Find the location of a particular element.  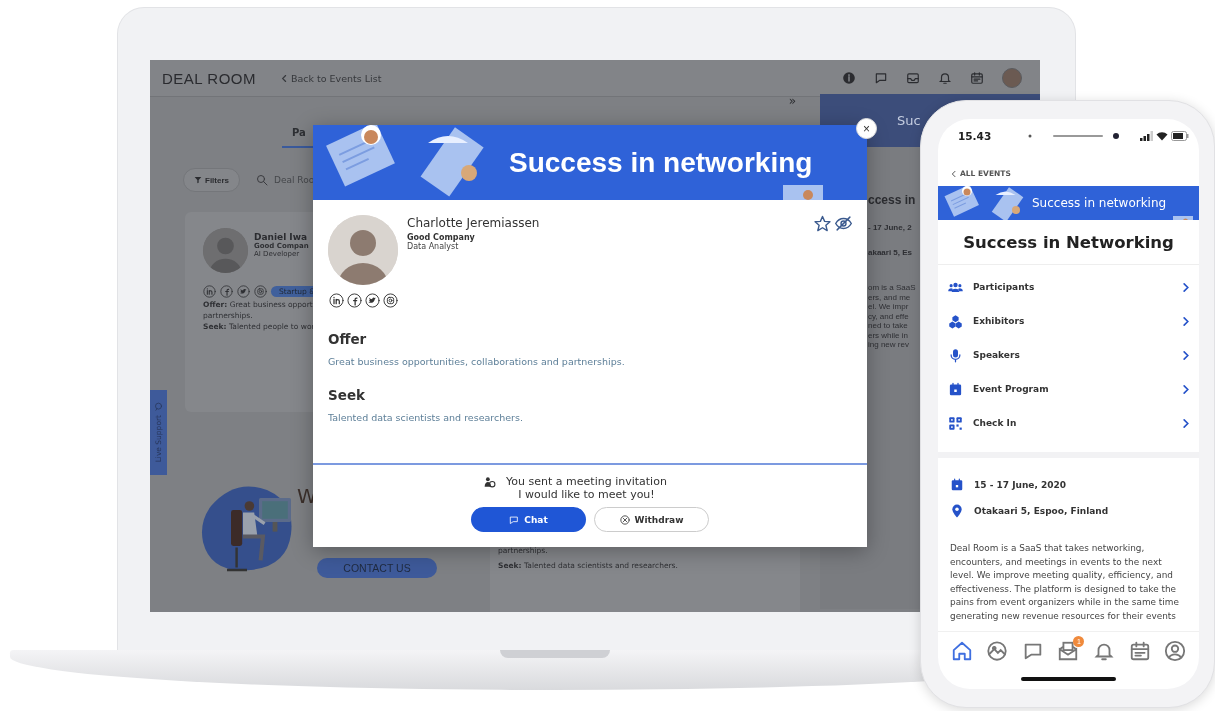

star-icon is located at coordinates (822, 223).